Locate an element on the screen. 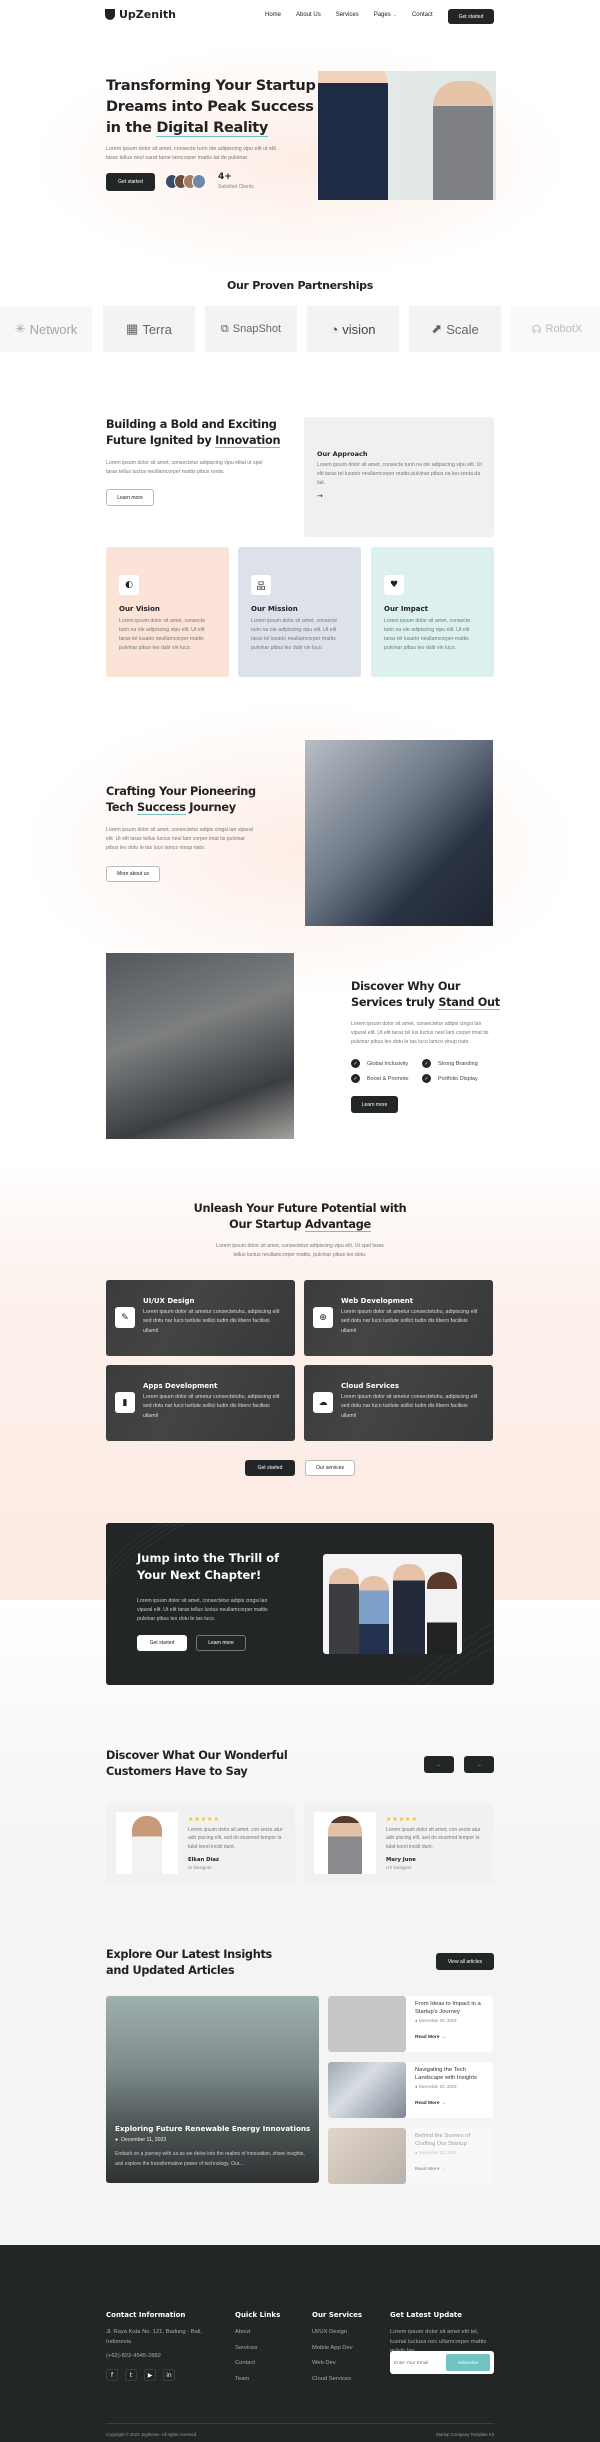 This screenshot has width=600, height=2442. arrow-left-icon: ← is located at coordinates (439, 1764).